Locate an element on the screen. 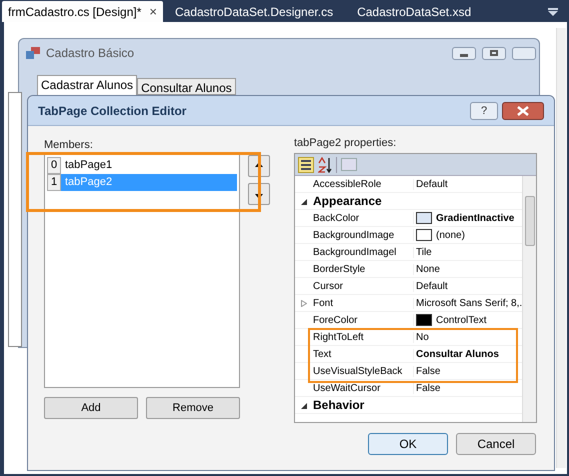 This screenshot has width=569, height=476. property-name: Font is located at coordinates (323, 303).